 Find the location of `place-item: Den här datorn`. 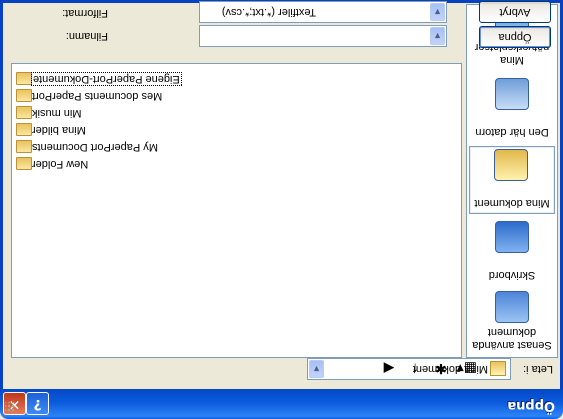

place-item: Den här datorn is located at coordinates (512, 108).